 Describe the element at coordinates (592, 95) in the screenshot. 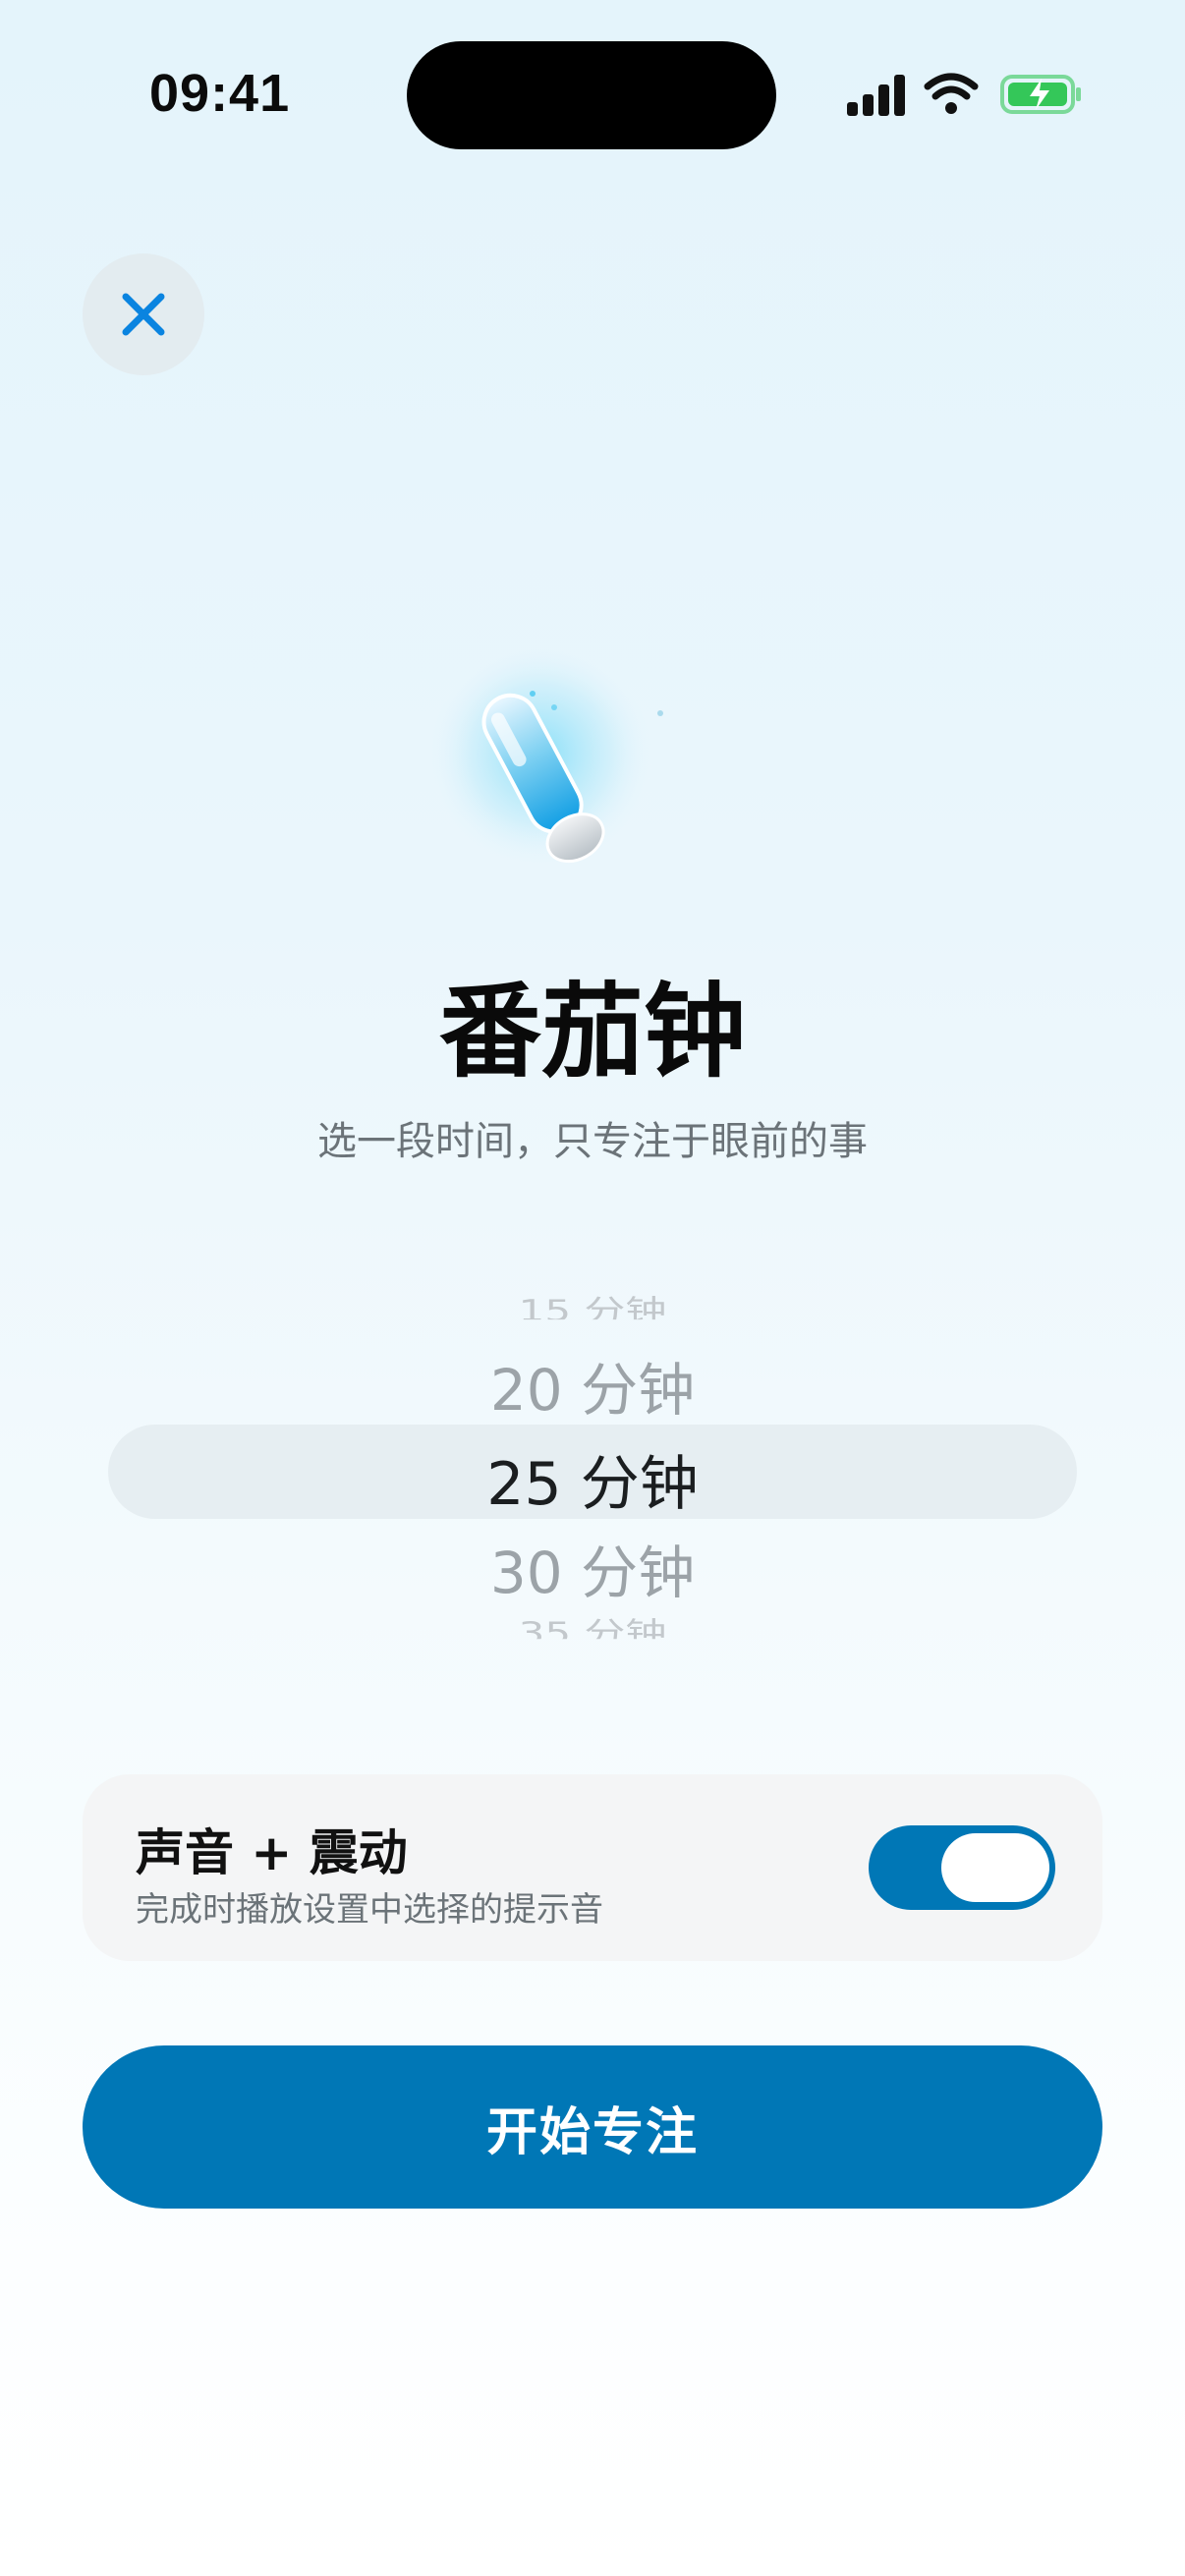

I see `dynamic-island` at that location.